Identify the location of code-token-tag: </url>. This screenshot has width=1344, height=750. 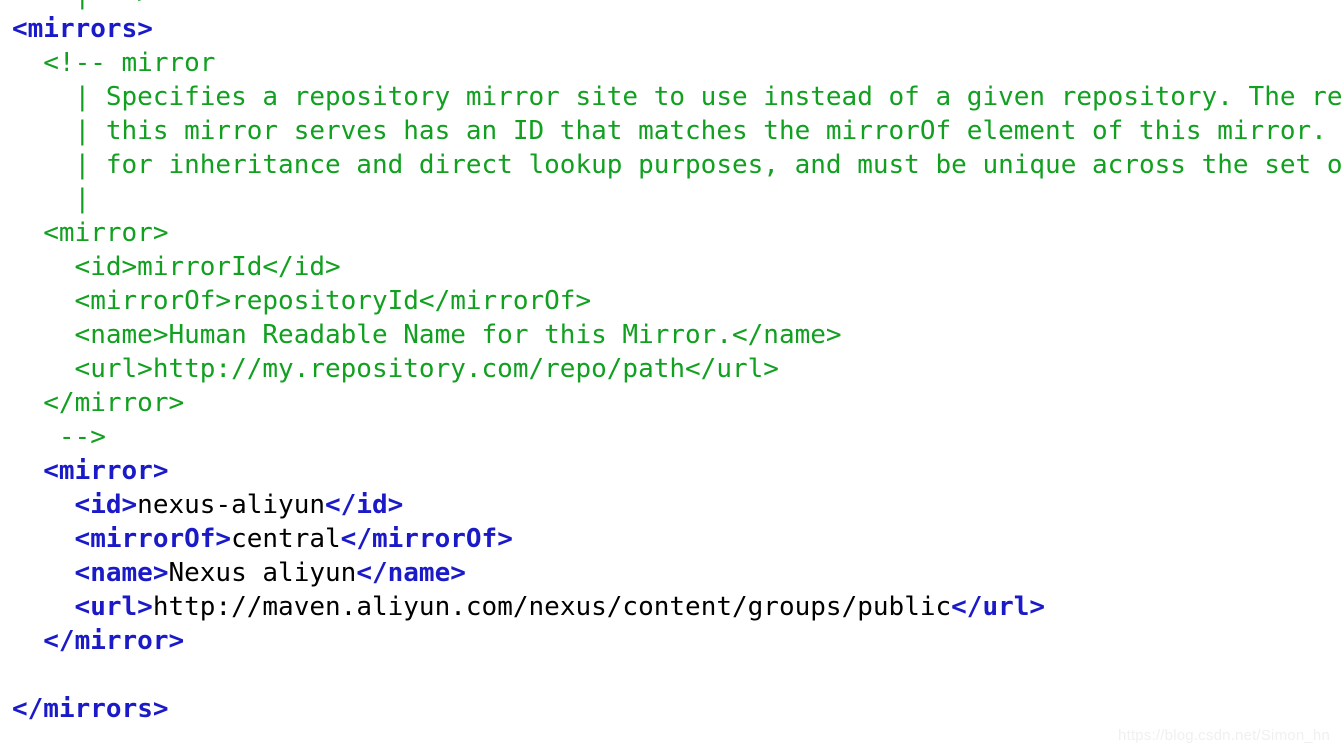
(998, 607).